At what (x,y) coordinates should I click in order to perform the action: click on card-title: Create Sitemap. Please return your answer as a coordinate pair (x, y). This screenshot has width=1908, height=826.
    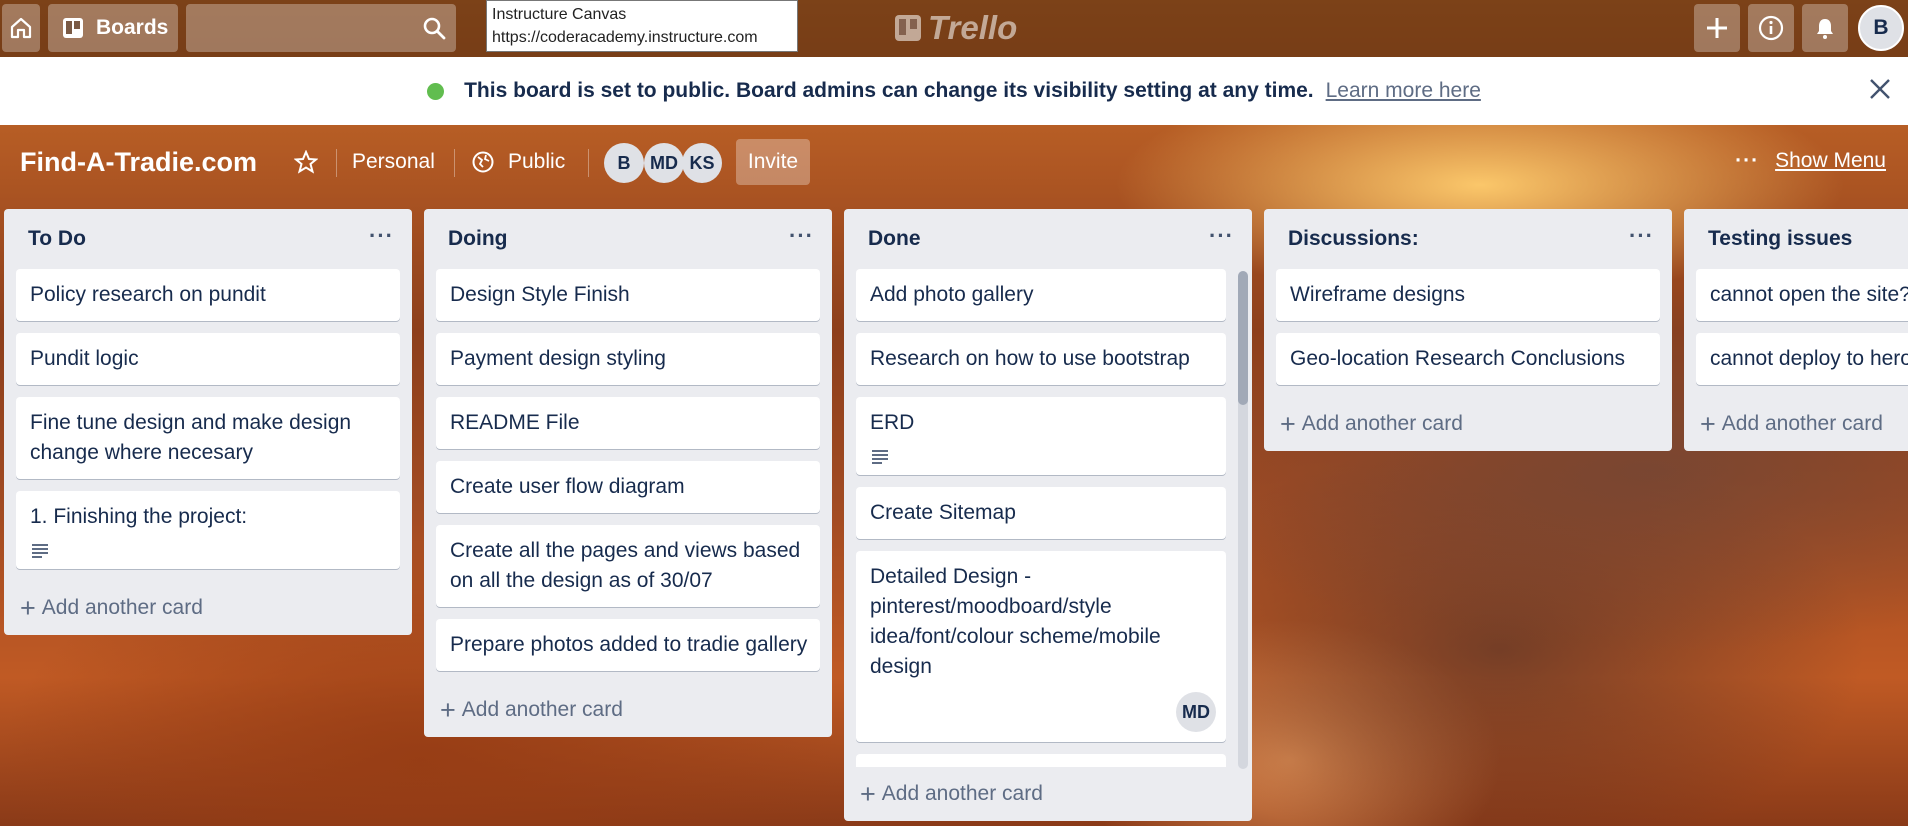
    Looking at the image, I should click on (943, 512).